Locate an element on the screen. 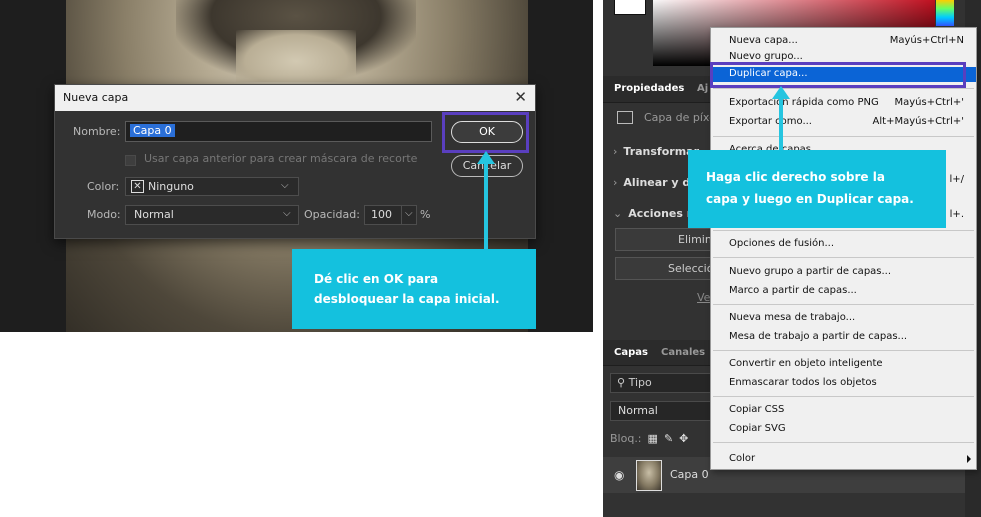 This screenshot has height=517, width=981. color-value: Ninguno is located at coordinates (171, 186).